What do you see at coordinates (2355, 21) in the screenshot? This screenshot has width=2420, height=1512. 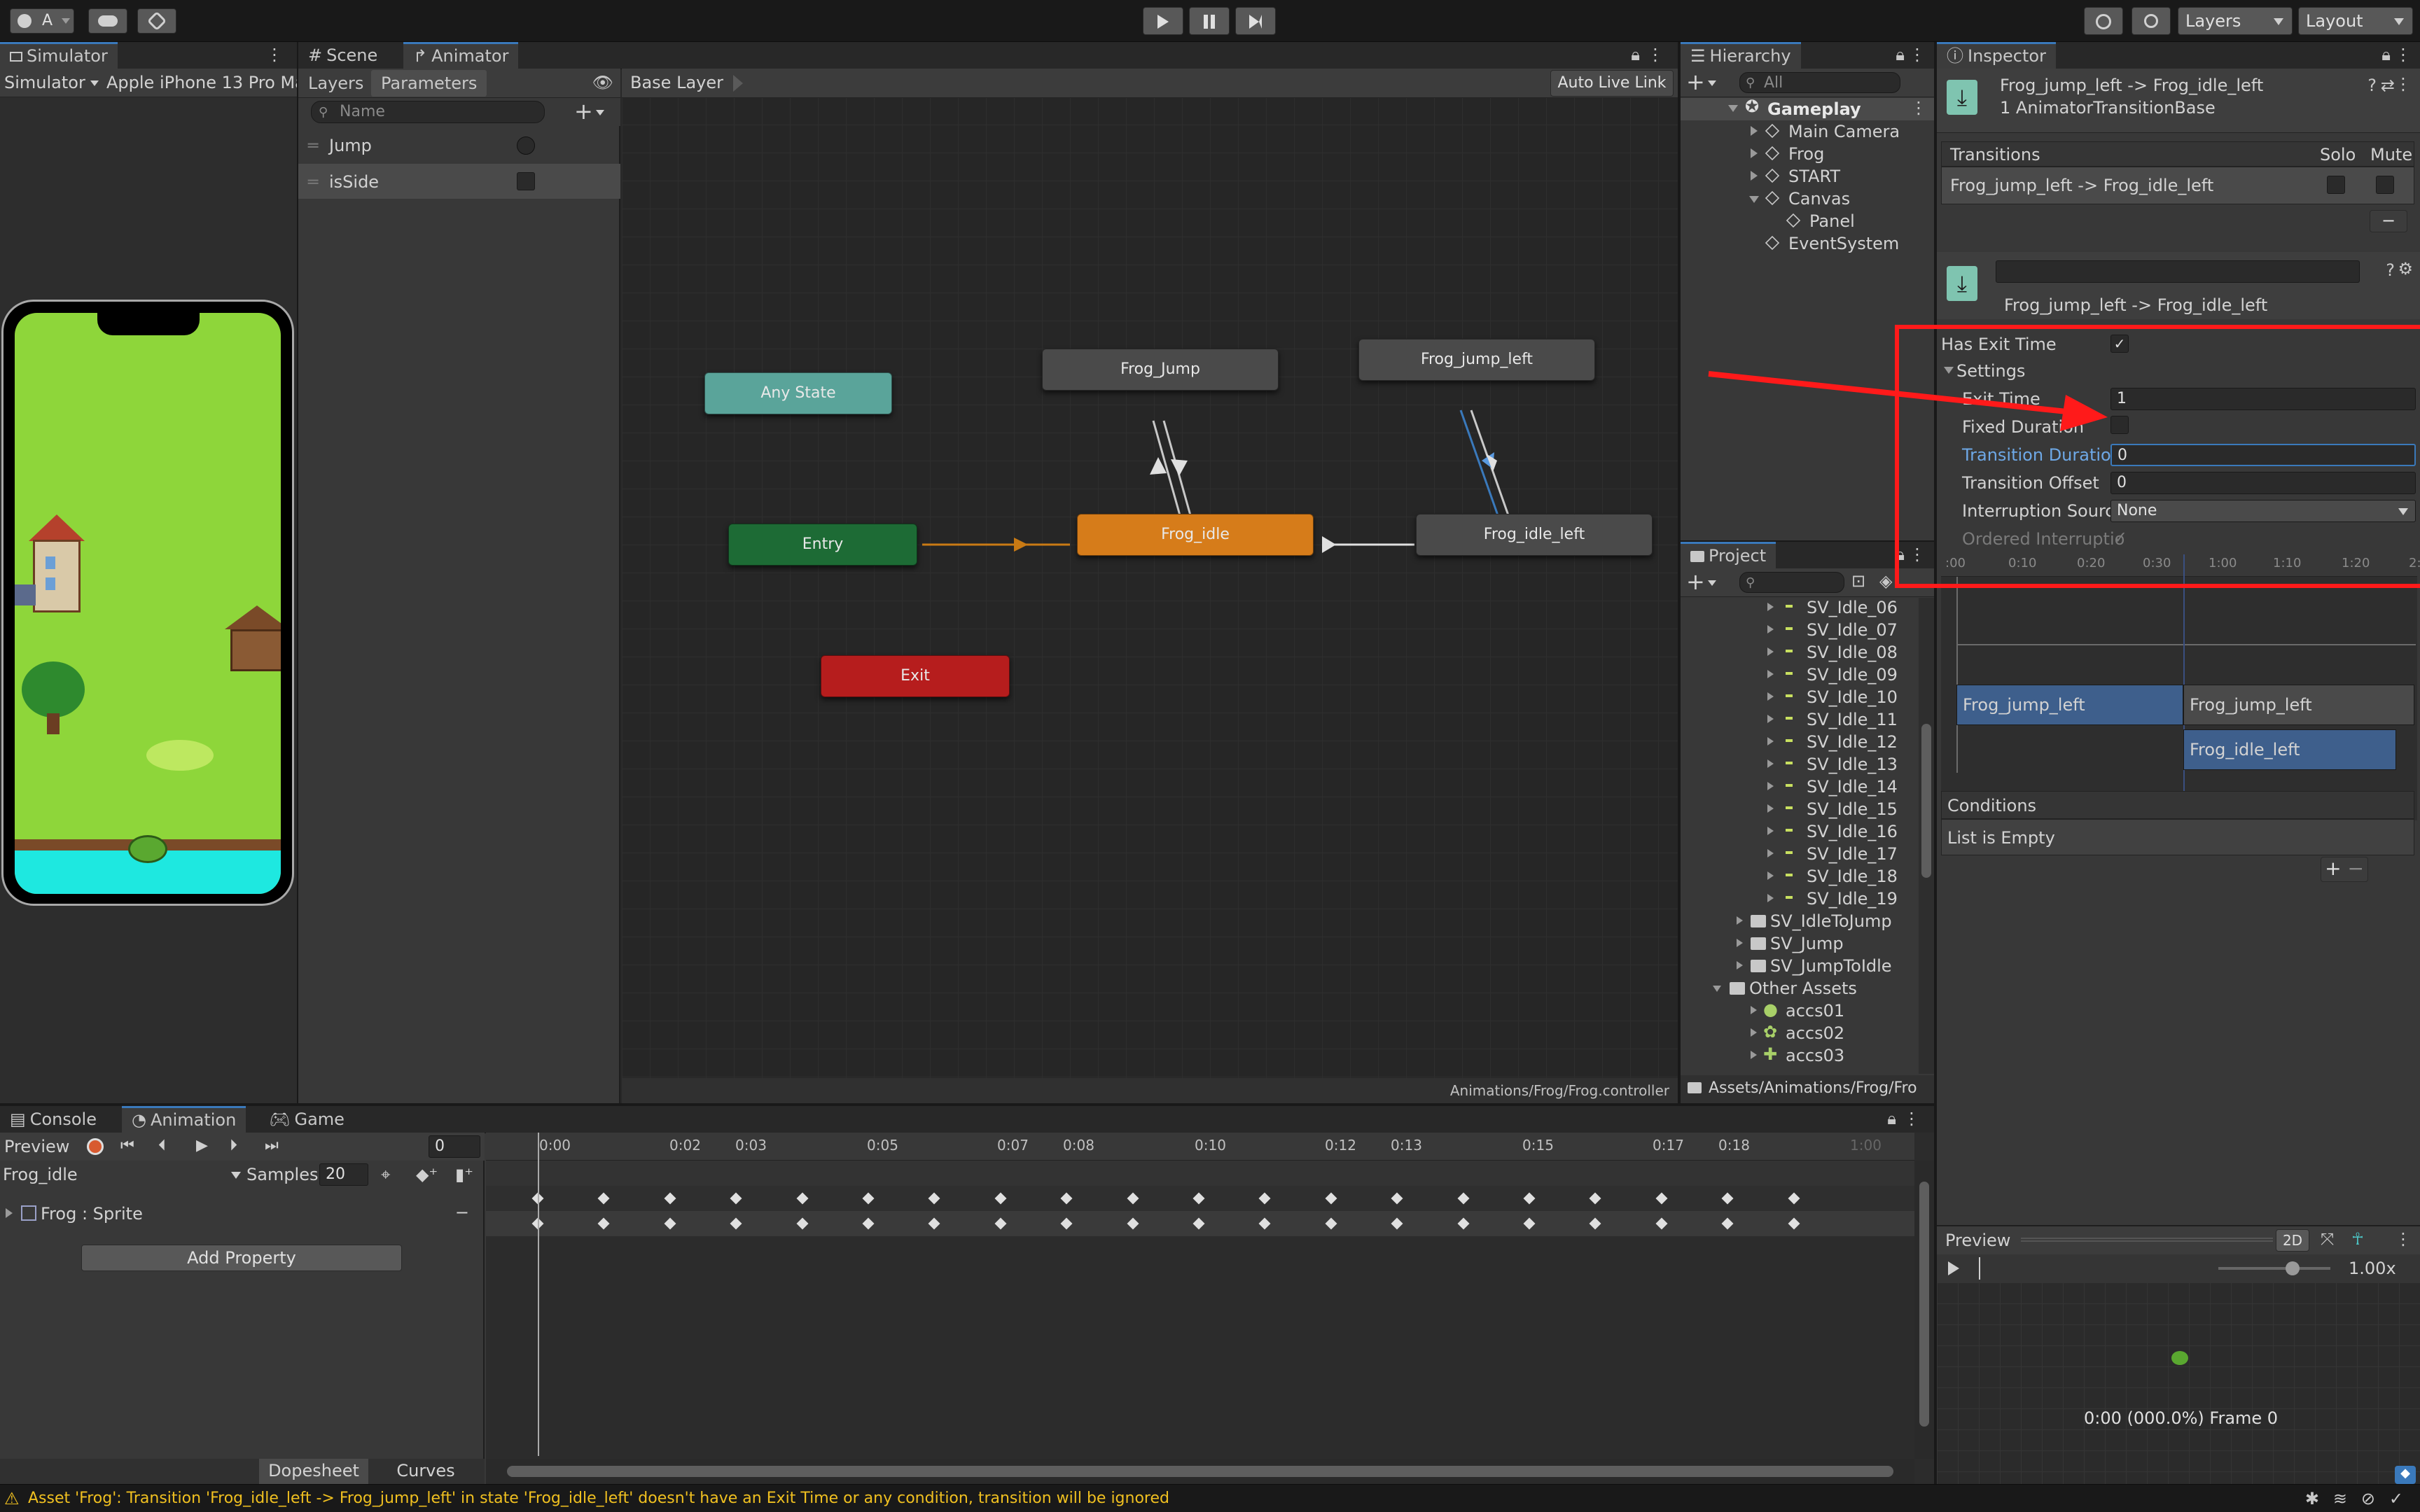 I see `layout-dropdown: Layout` at bounding box center [2355, 21].